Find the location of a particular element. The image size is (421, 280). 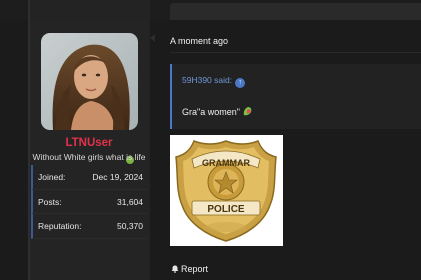

quote-text: Gra"a women" is located at coordinates (217, 111).